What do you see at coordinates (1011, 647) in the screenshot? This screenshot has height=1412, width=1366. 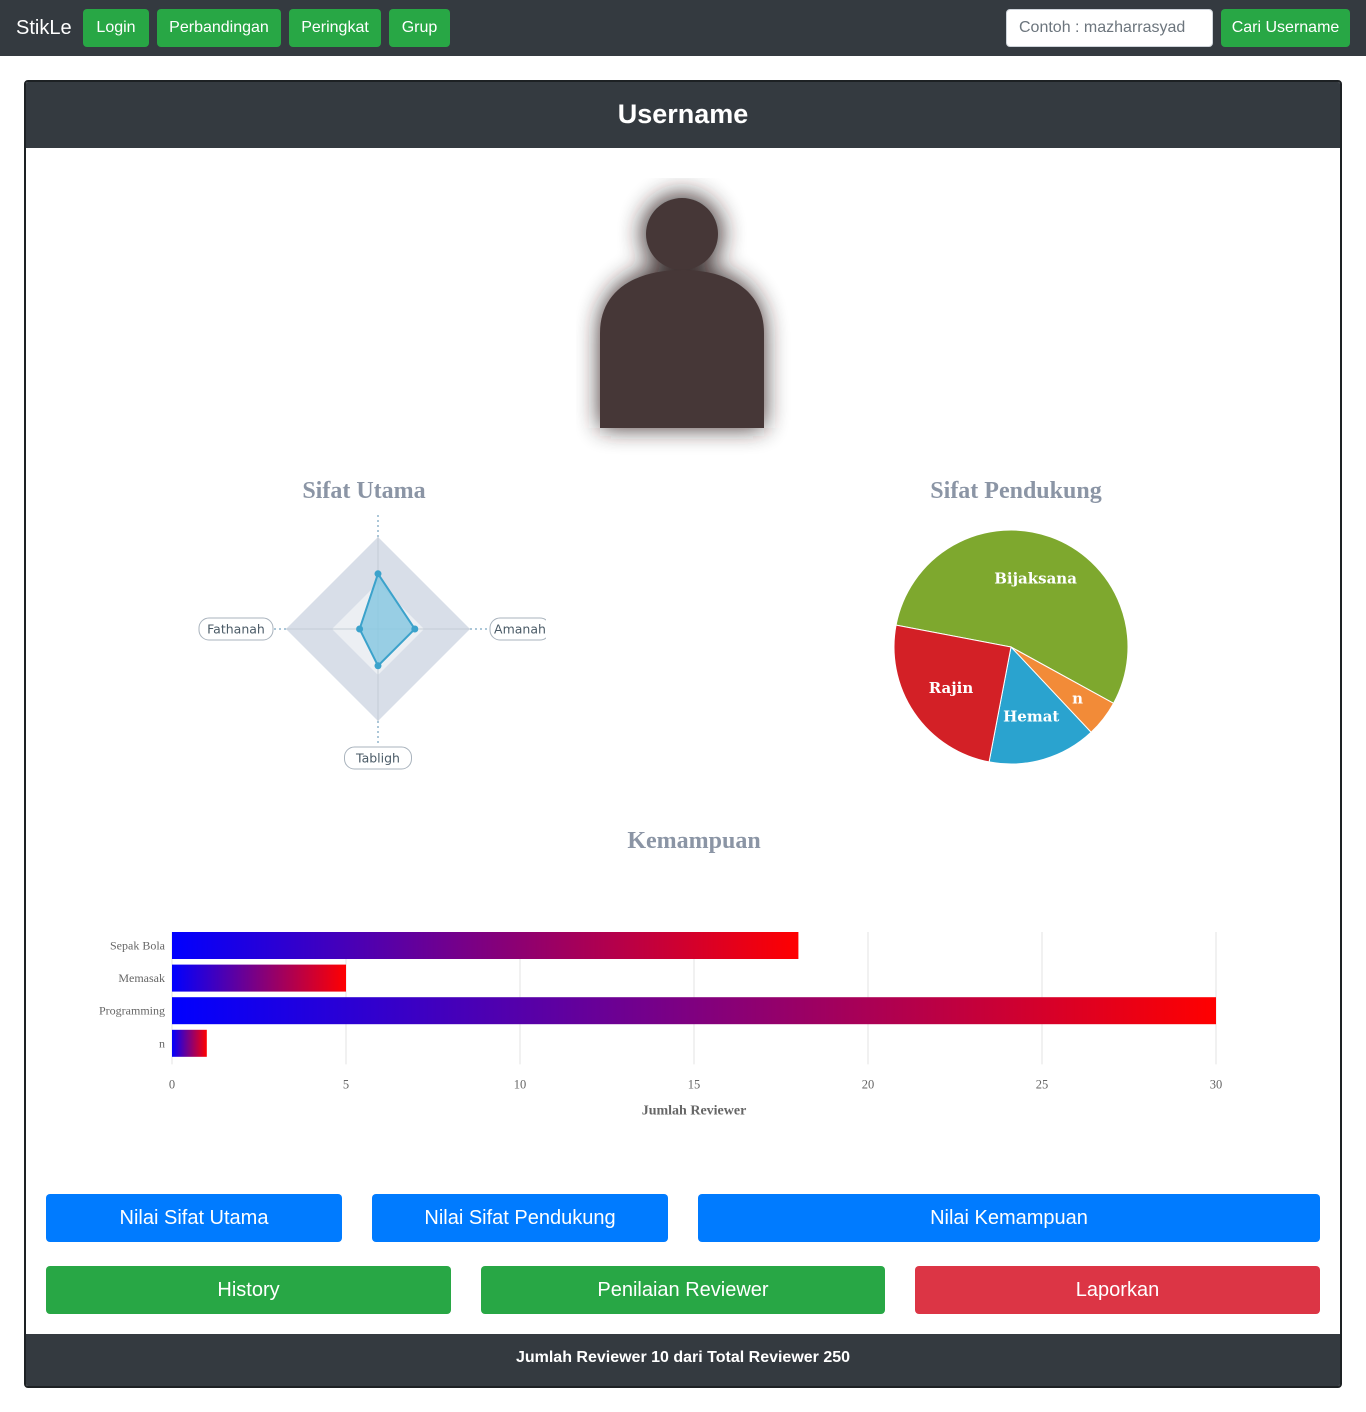 I see `pie-chart: Bijaksana n Hemat Rajin` at bounding box center [1011, 647].